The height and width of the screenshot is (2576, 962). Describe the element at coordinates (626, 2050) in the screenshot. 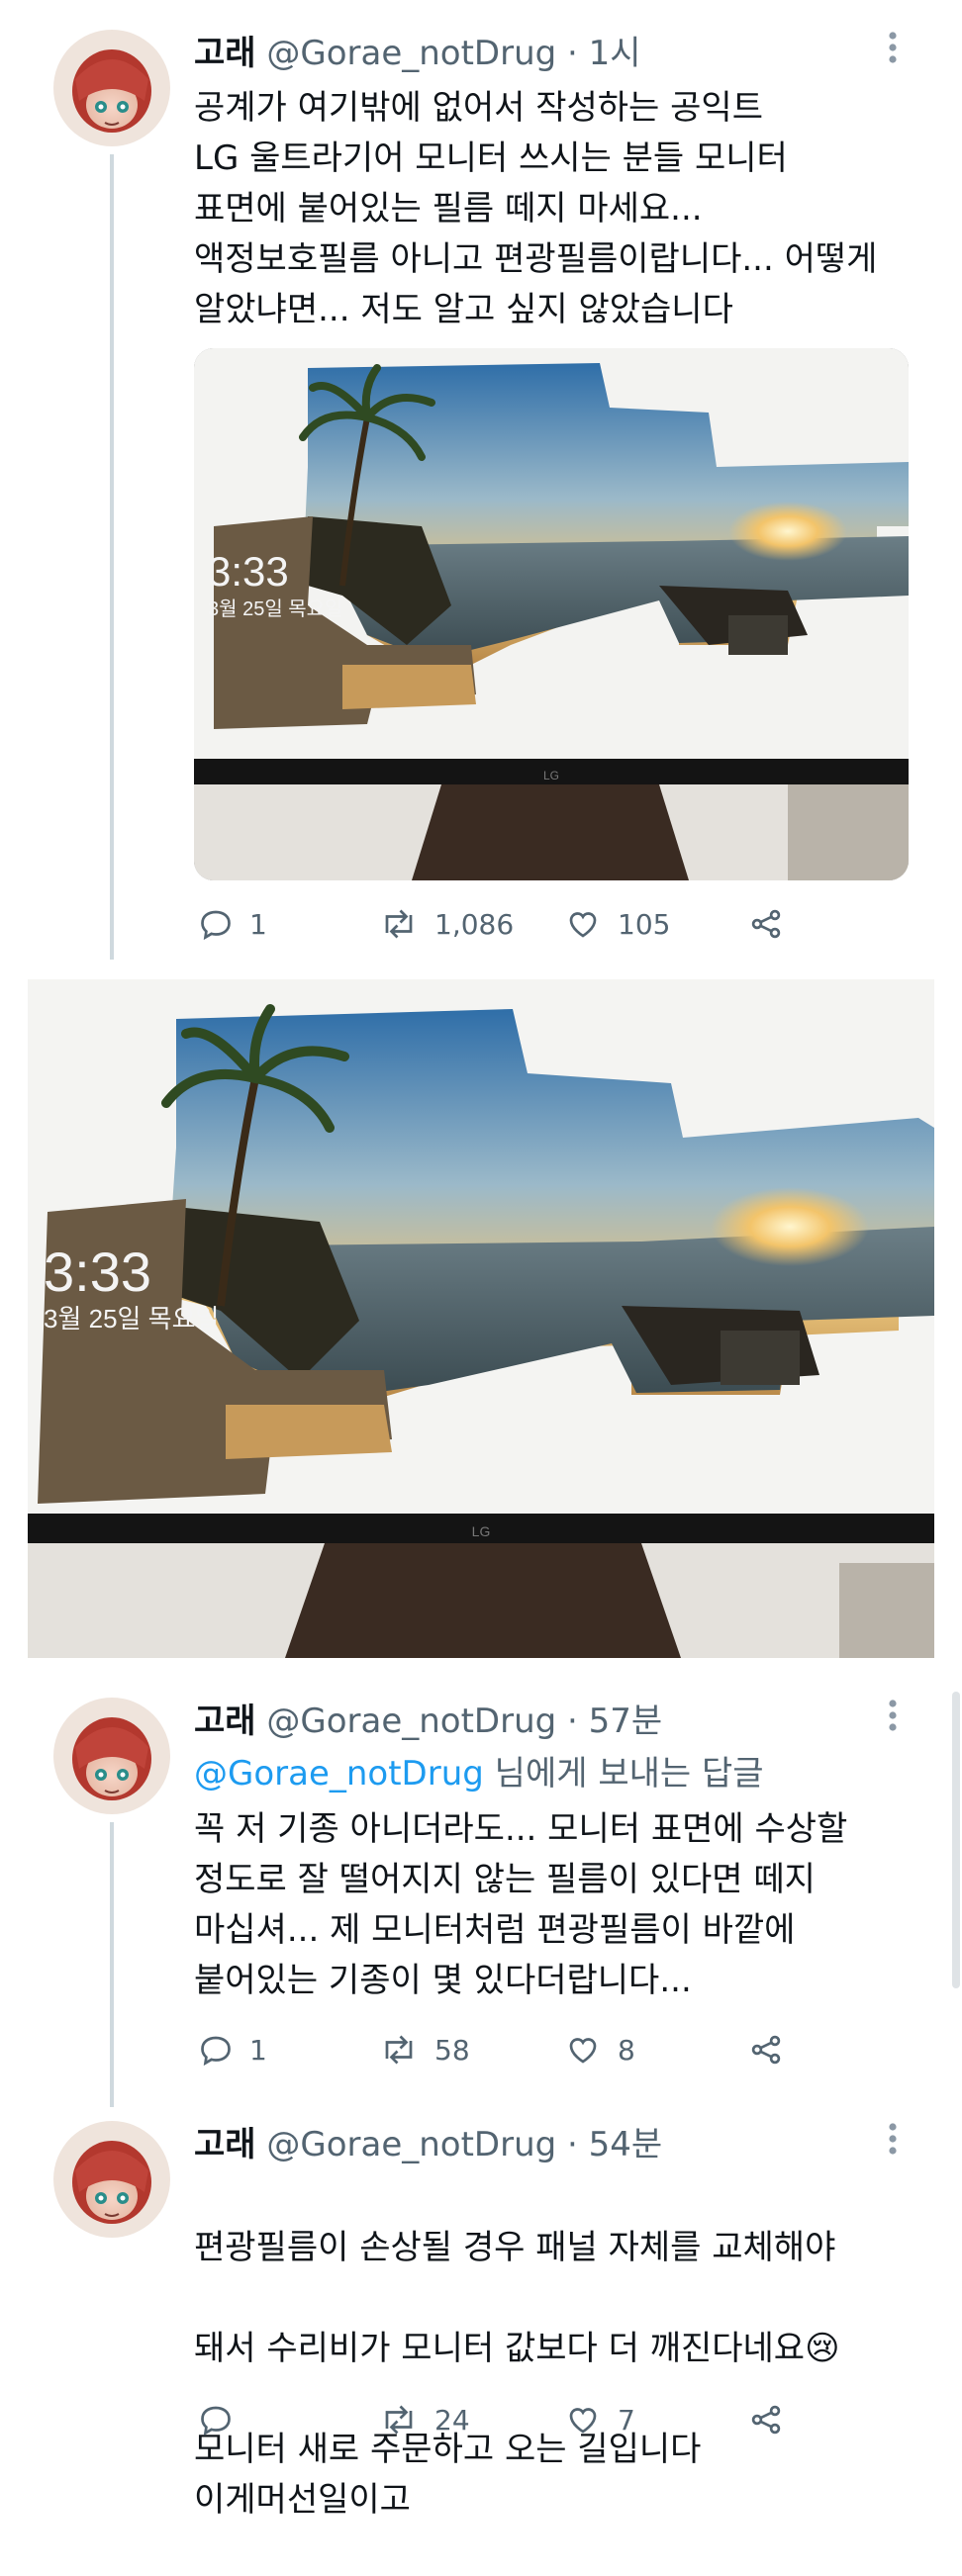

I see `like-count: 8` at that location.